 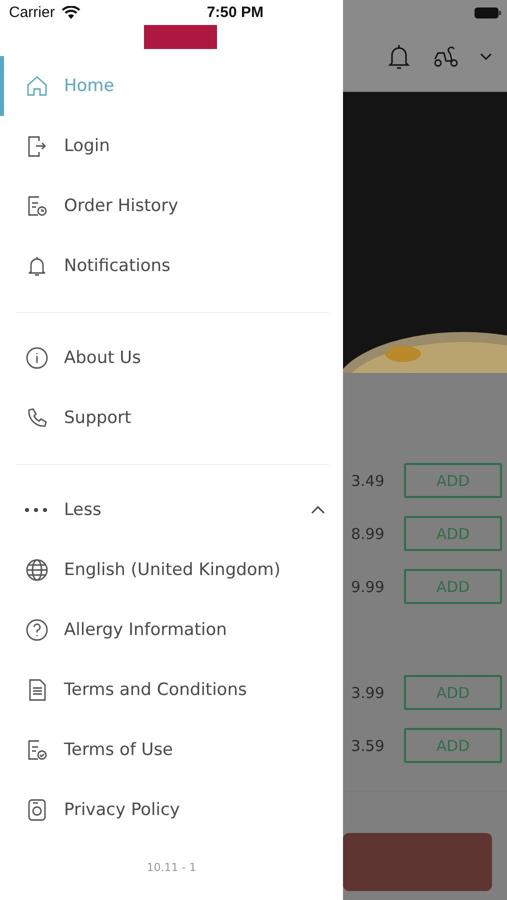 What do you see at coordinates (171, 690) in the screenshot?
I see `menu-item: Terms and Conditions` at bounding box center [171, 690].